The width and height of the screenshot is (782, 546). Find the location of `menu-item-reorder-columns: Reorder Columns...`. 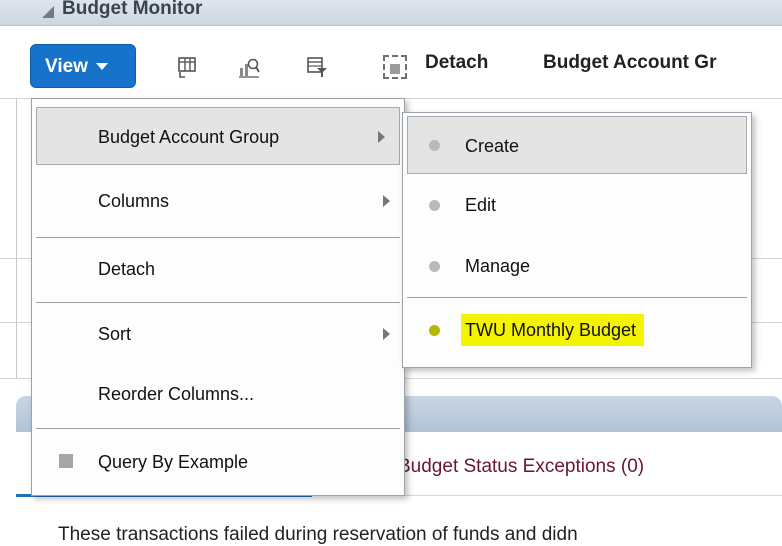

menu-item-reorder-columns: Reorder Columns... is located at coordinates (218, 394).